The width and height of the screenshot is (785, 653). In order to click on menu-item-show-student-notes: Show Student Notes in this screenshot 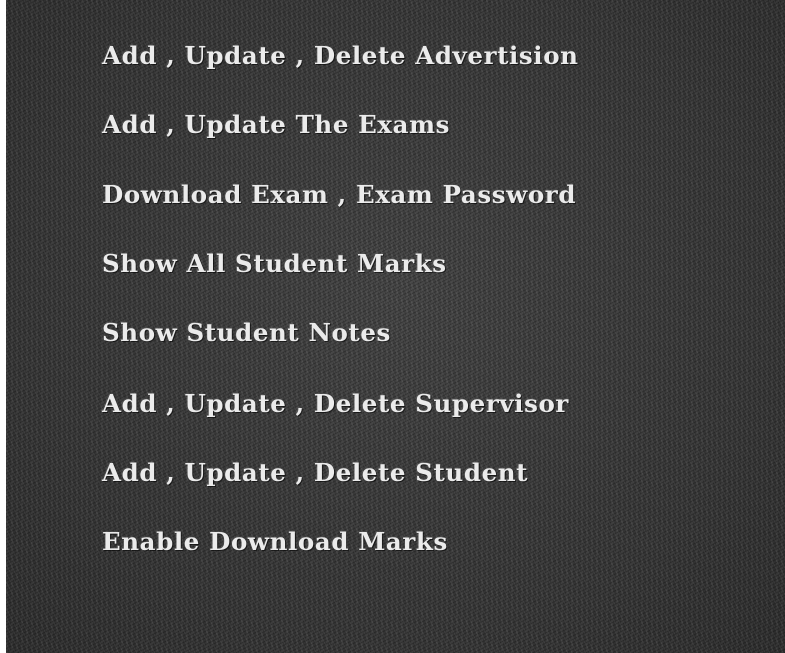, I will do `click(246, 333)`.